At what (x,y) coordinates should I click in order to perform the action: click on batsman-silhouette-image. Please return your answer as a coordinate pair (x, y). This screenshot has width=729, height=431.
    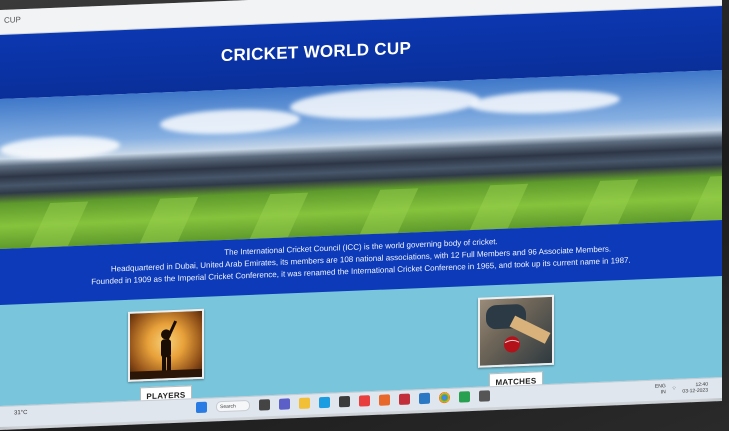
    Looking at the image, I should click on (166, 345).